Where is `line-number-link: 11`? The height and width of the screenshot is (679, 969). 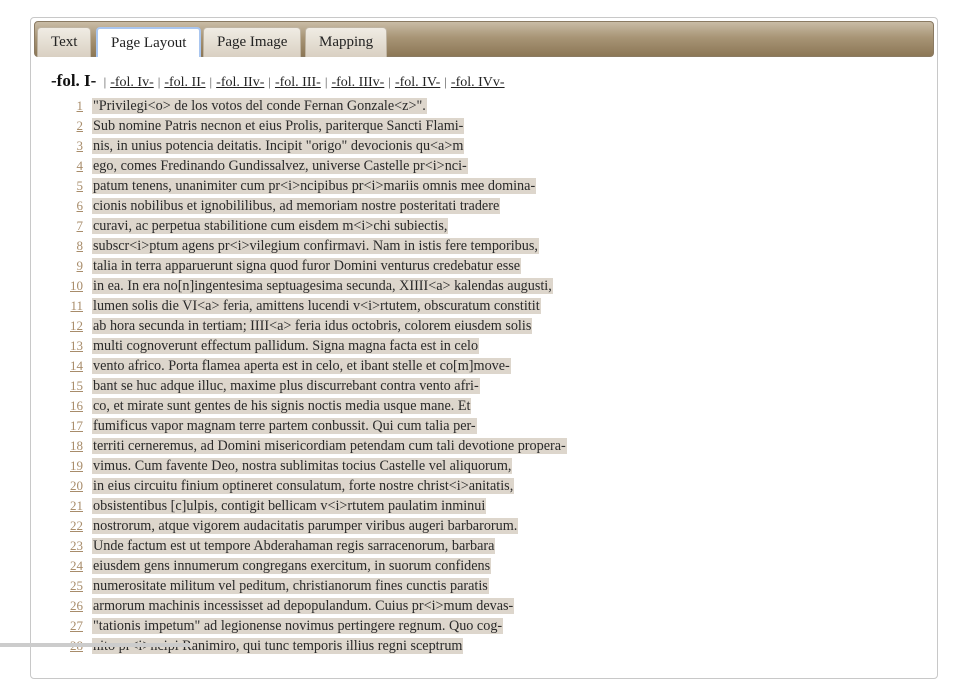 line-number-link: 11 is located at coordinates (72, 306).